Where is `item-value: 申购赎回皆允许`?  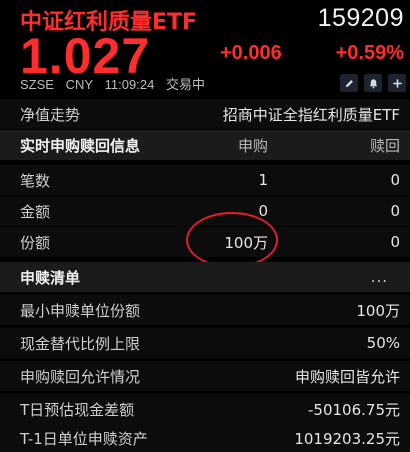 item-value: 申购赎回皆允许 is located at coordinates (347, 376).